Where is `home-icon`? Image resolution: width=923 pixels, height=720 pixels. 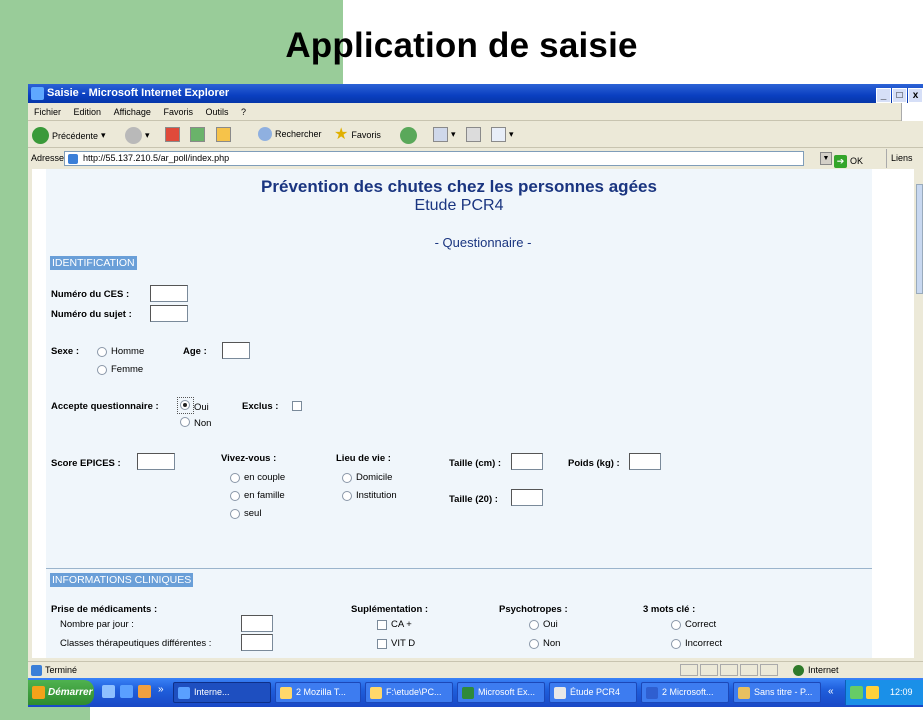
home-icon is located at coordinates (223, 134).